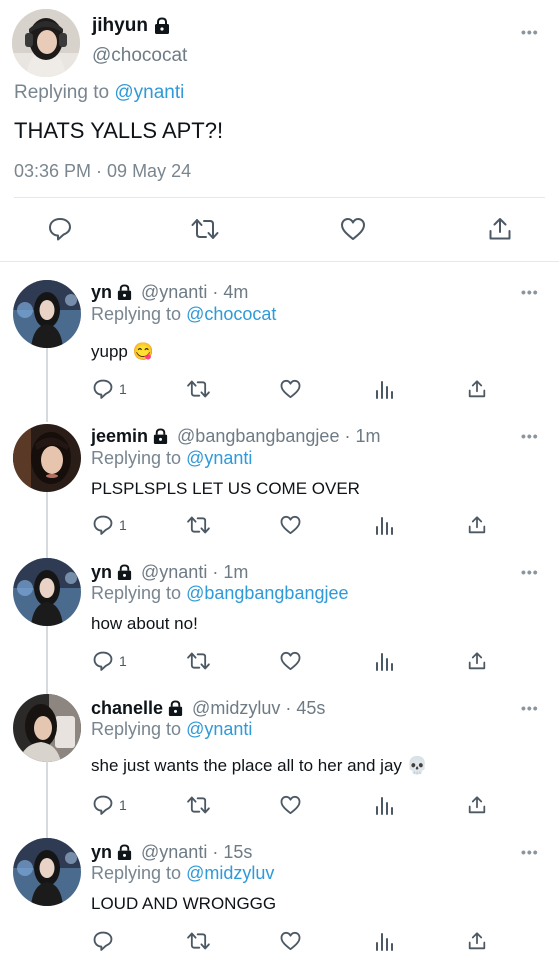  Describe the element at coordinates (103, 171) in the screenshot. I see `tweet-timestamp: 03:36 PM · 09 May 24` at that location.